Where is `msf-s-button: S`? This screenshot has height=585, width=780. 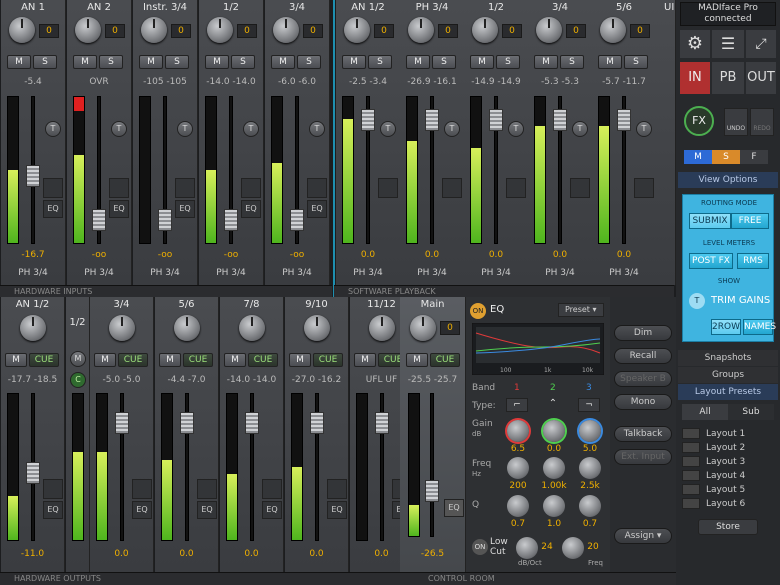 msf-s-button: S is located at coordinates (726, 157).